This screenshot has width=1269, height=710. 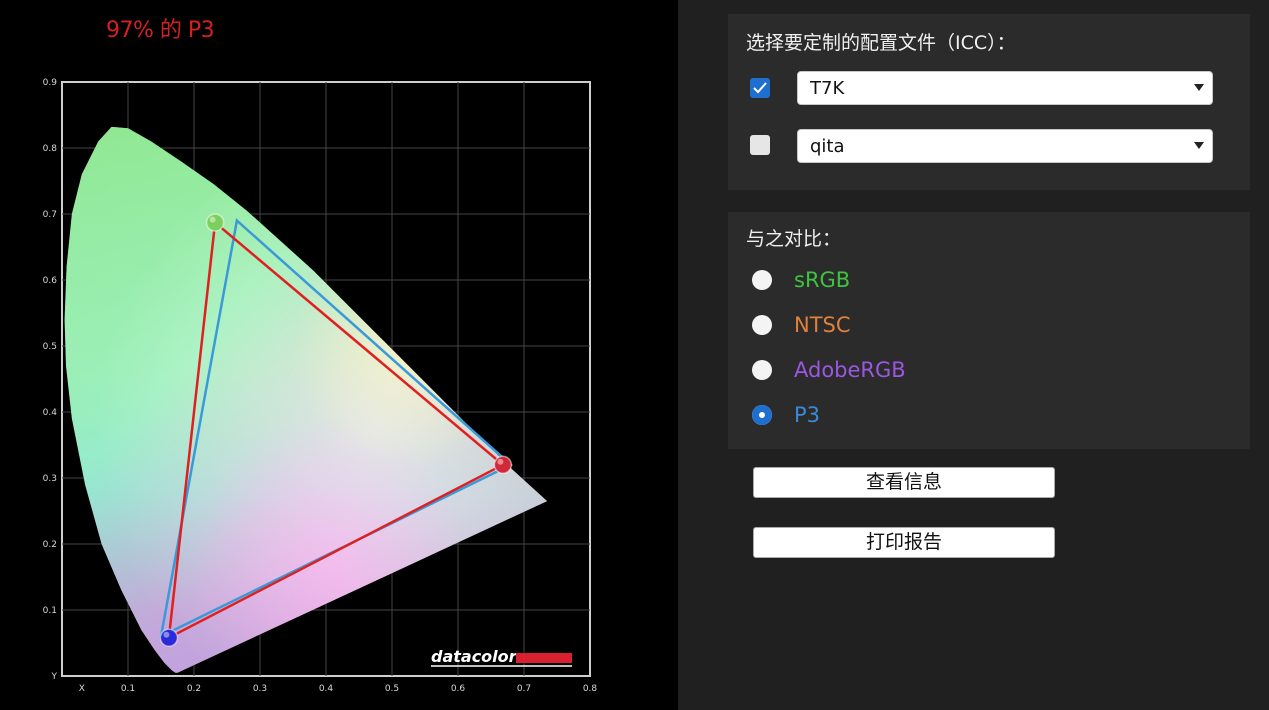 What do you see at coordinates (50, 83) in the screenshot?
I see `y-tick-label: 0.9` at bounding box center [50, 83].